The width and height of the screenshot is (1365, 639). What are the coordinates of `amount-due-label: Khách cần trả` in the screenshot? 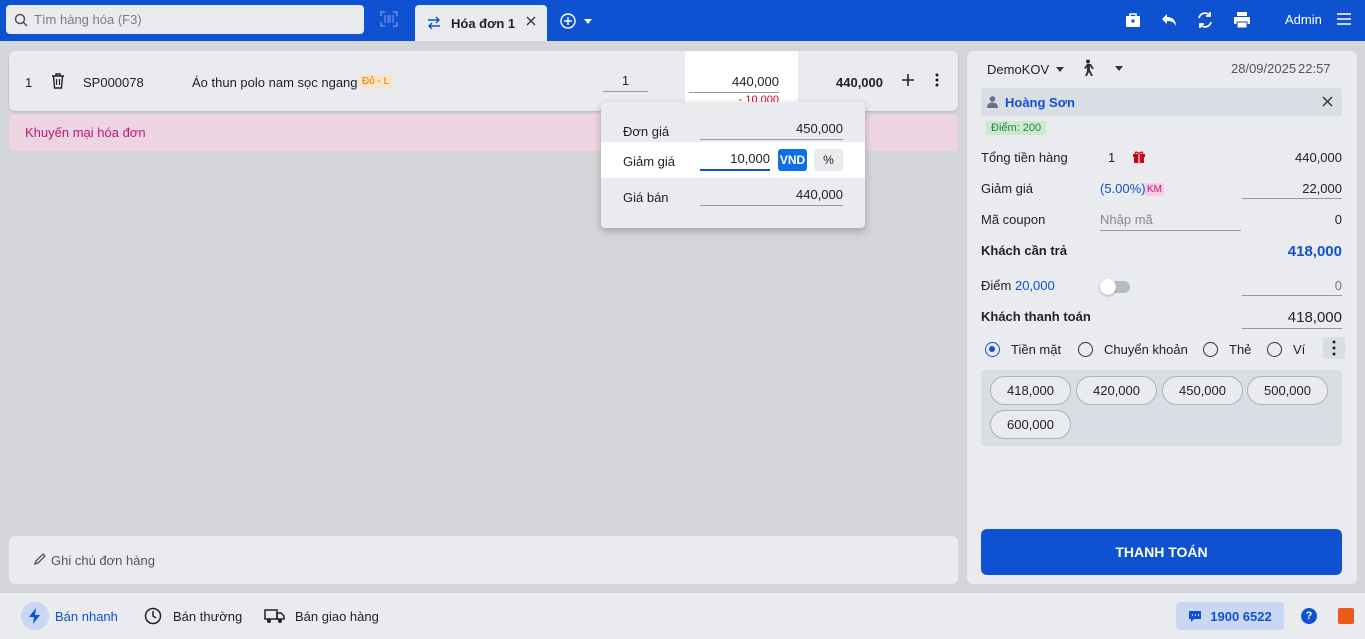 It's located at (1024, 250).